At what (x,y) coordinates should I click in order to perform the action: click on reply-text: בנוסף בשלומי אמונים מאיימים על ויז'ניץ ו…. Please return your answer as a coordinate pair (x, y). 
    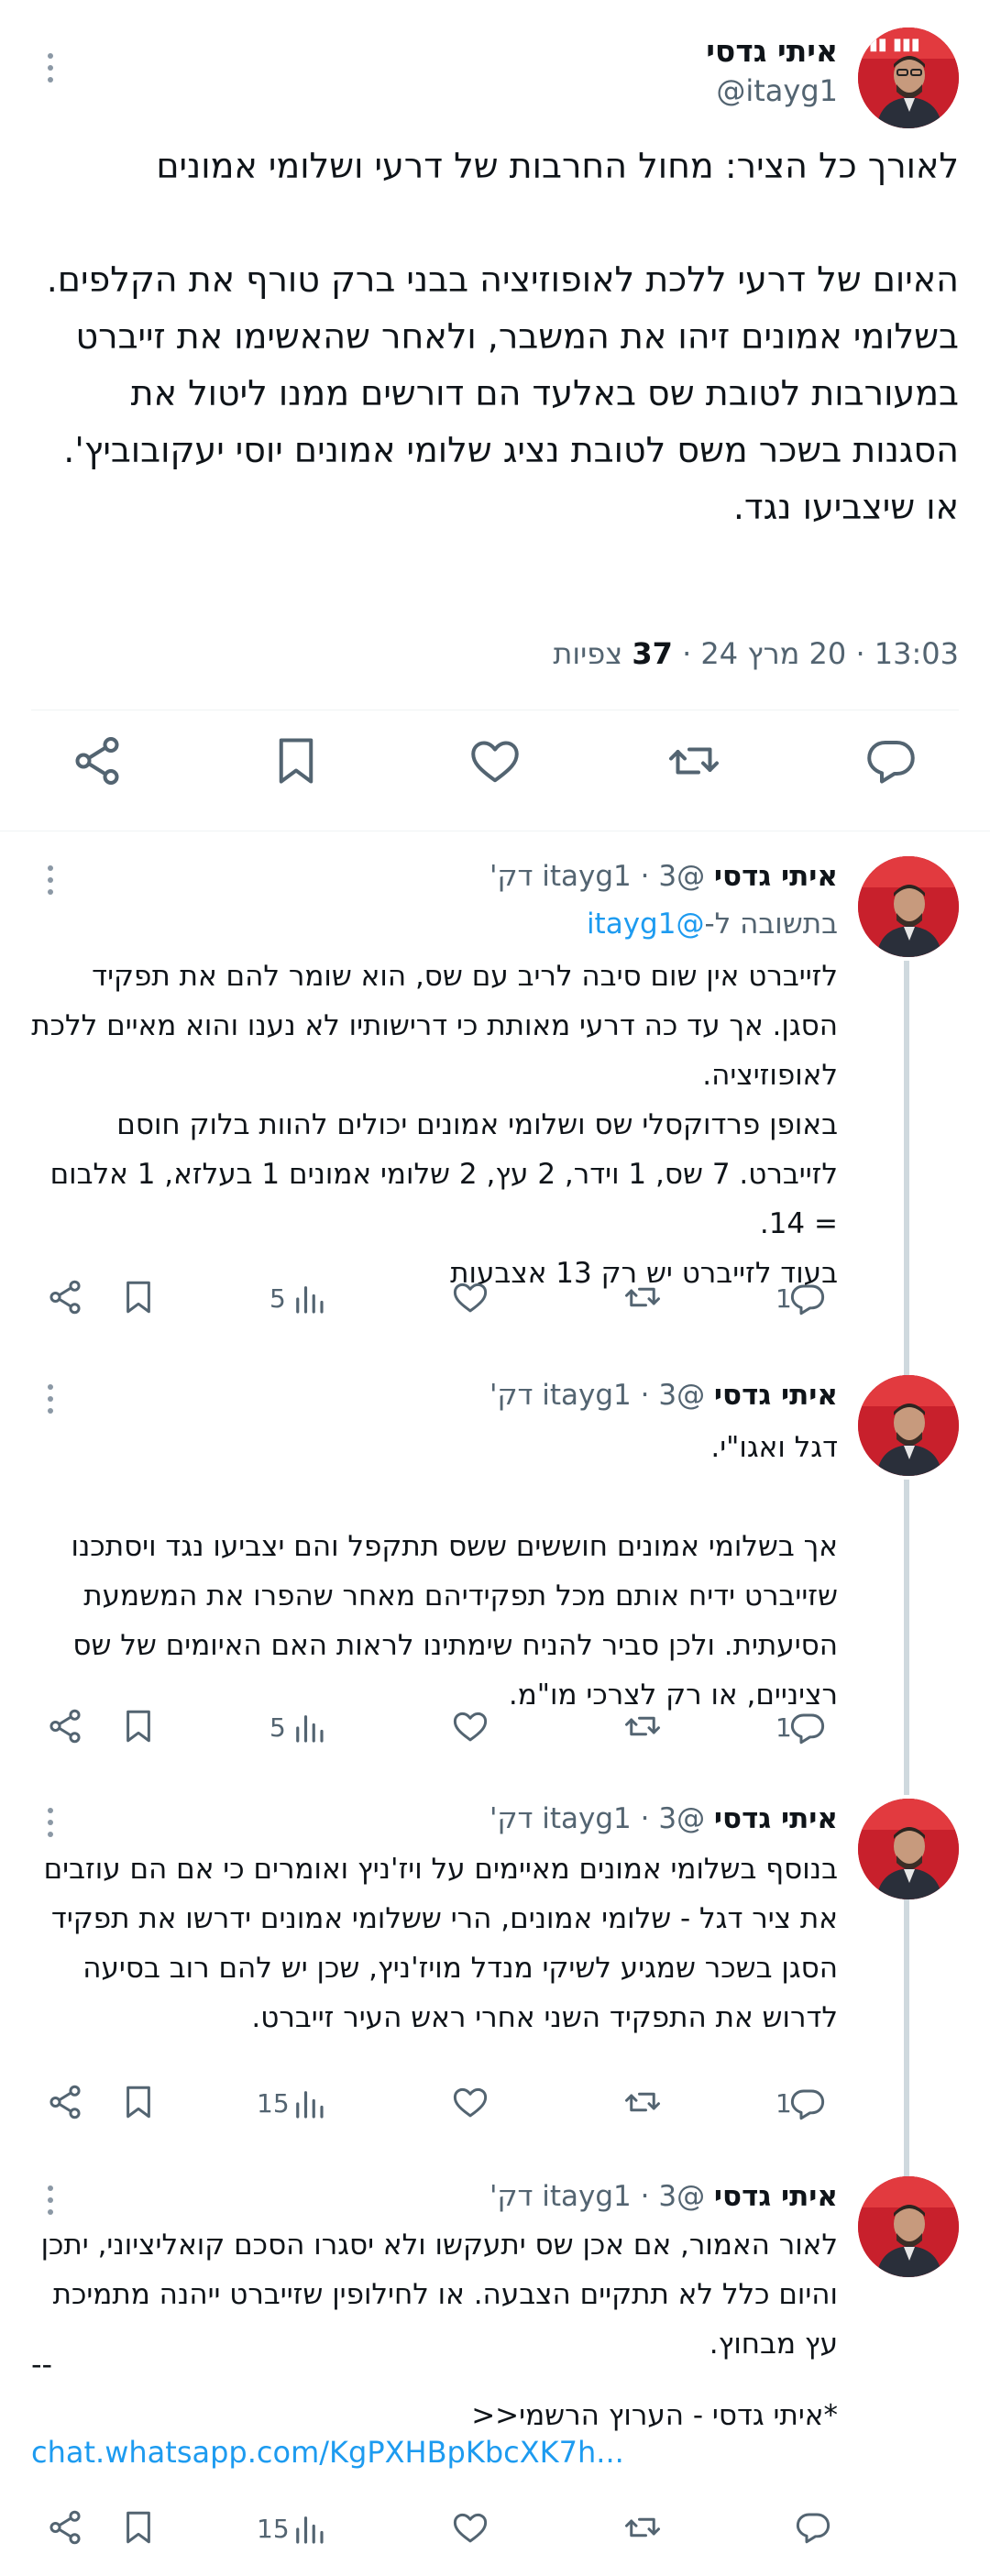
    Looking at the image, I should click on (436, 1944).